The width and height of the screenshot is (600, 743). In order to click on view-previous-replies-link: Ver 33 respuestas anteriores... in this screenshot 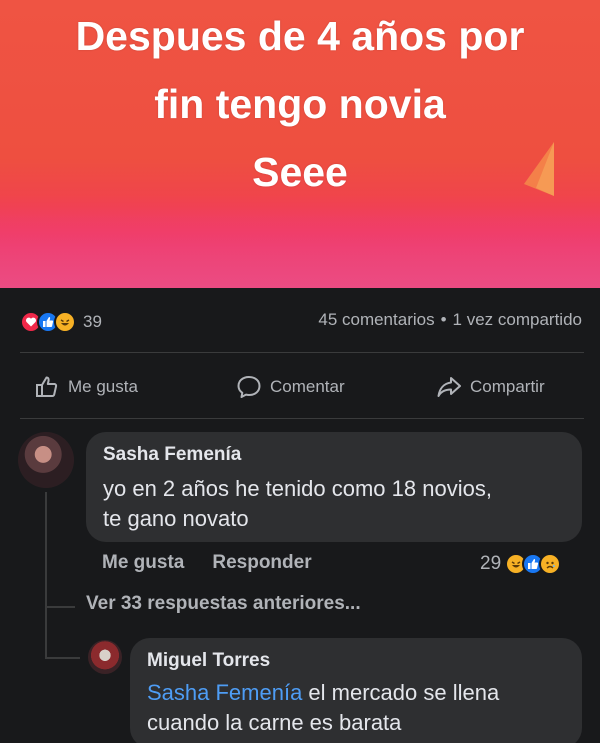, I will do `click(223, 604)`.